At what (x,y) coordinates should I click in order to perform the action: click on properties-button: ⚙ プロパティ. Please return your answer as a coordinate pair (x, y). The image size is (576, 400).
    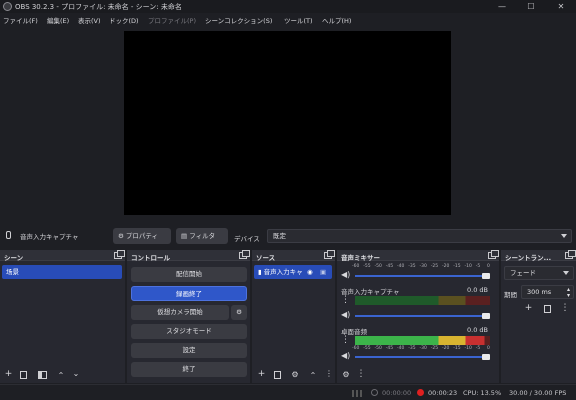
    Looking at the image, I should click on (142, 236).